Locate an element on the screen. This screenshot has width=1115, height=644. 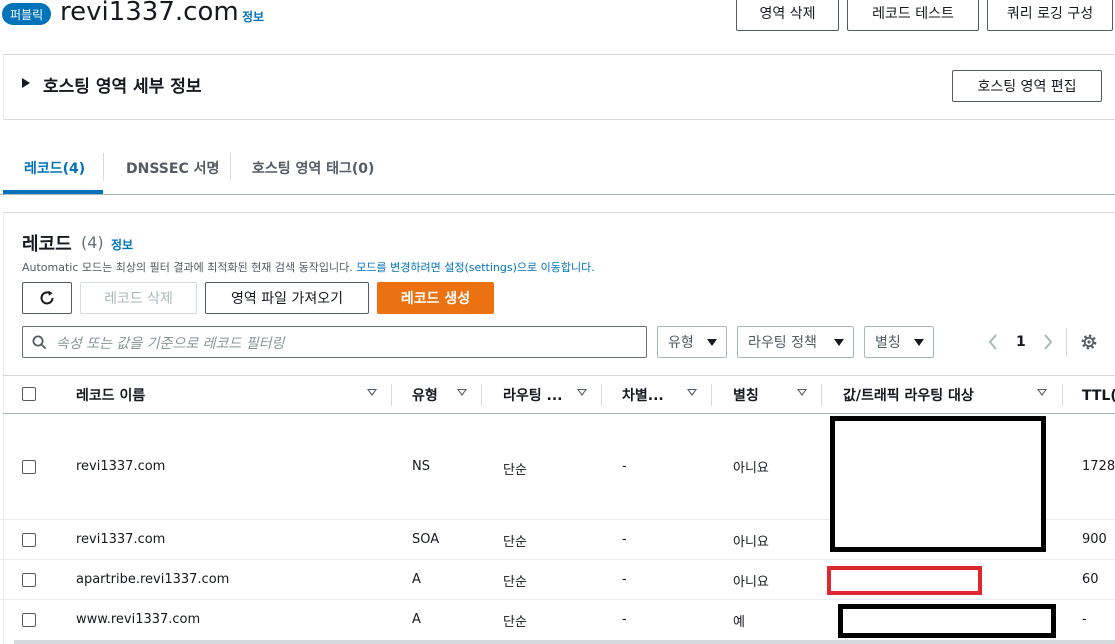
records-title: 레코드 is located at coordinates (47, 244).